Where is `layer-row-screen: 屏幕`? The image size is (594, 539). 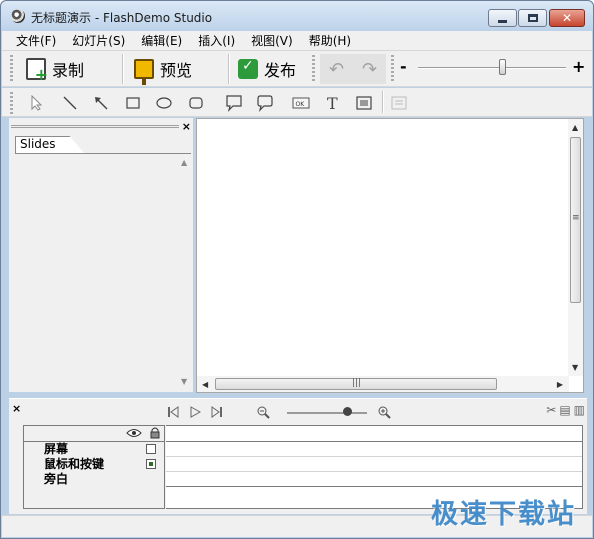 layer-row-screen: 屏幕 is located at coordinates (94, 449).